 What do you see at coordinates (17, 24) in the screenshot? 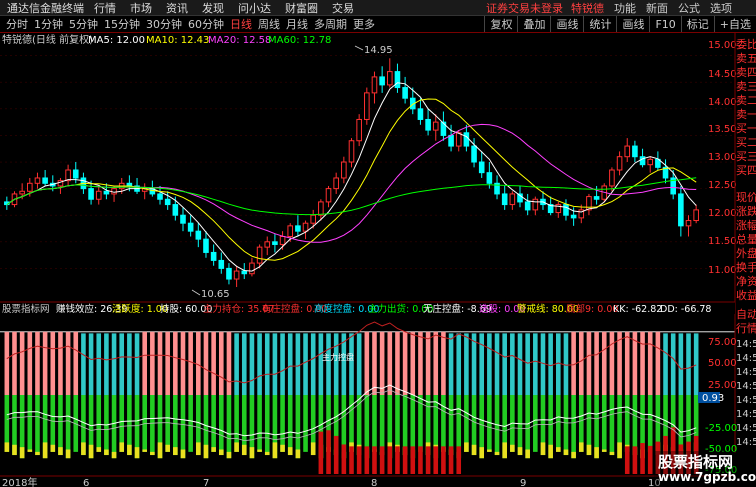
I see `period-fenshi: 分时` at bounding box center [17, 24].